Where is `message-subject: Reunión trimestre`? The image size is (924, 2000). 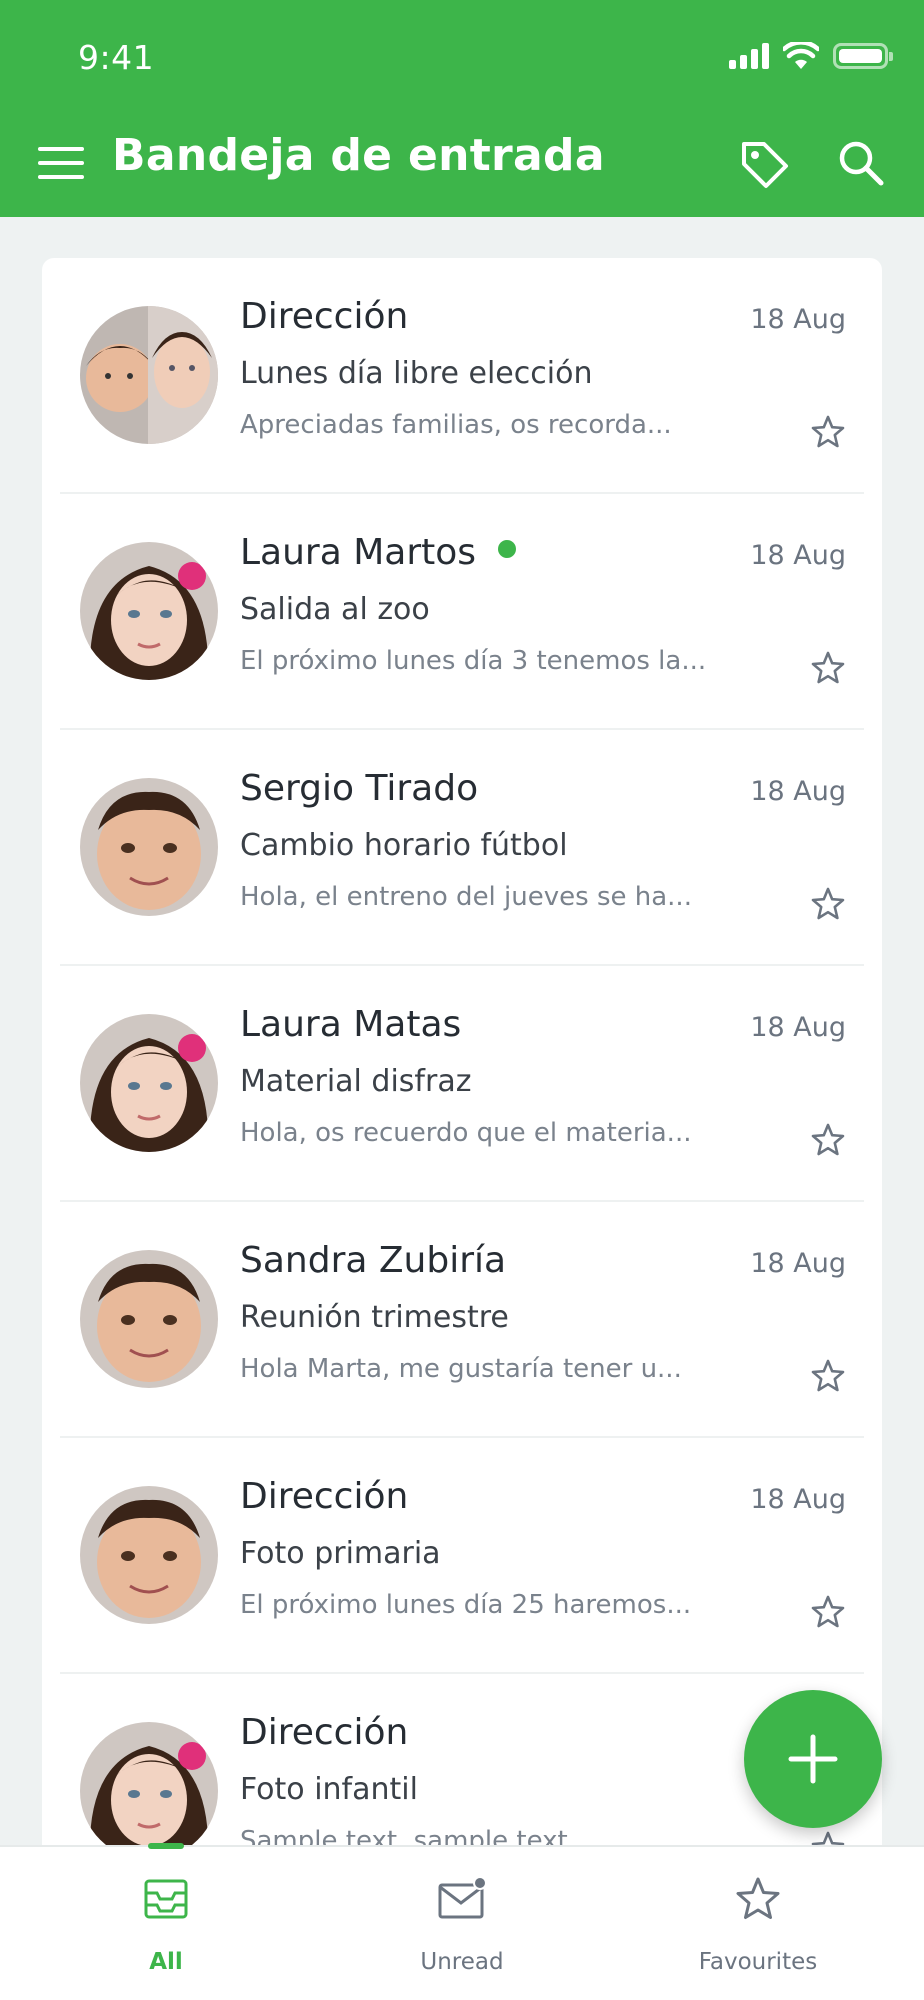 message-subject: Reunión trimestre is located at coordinates (374, 1317).